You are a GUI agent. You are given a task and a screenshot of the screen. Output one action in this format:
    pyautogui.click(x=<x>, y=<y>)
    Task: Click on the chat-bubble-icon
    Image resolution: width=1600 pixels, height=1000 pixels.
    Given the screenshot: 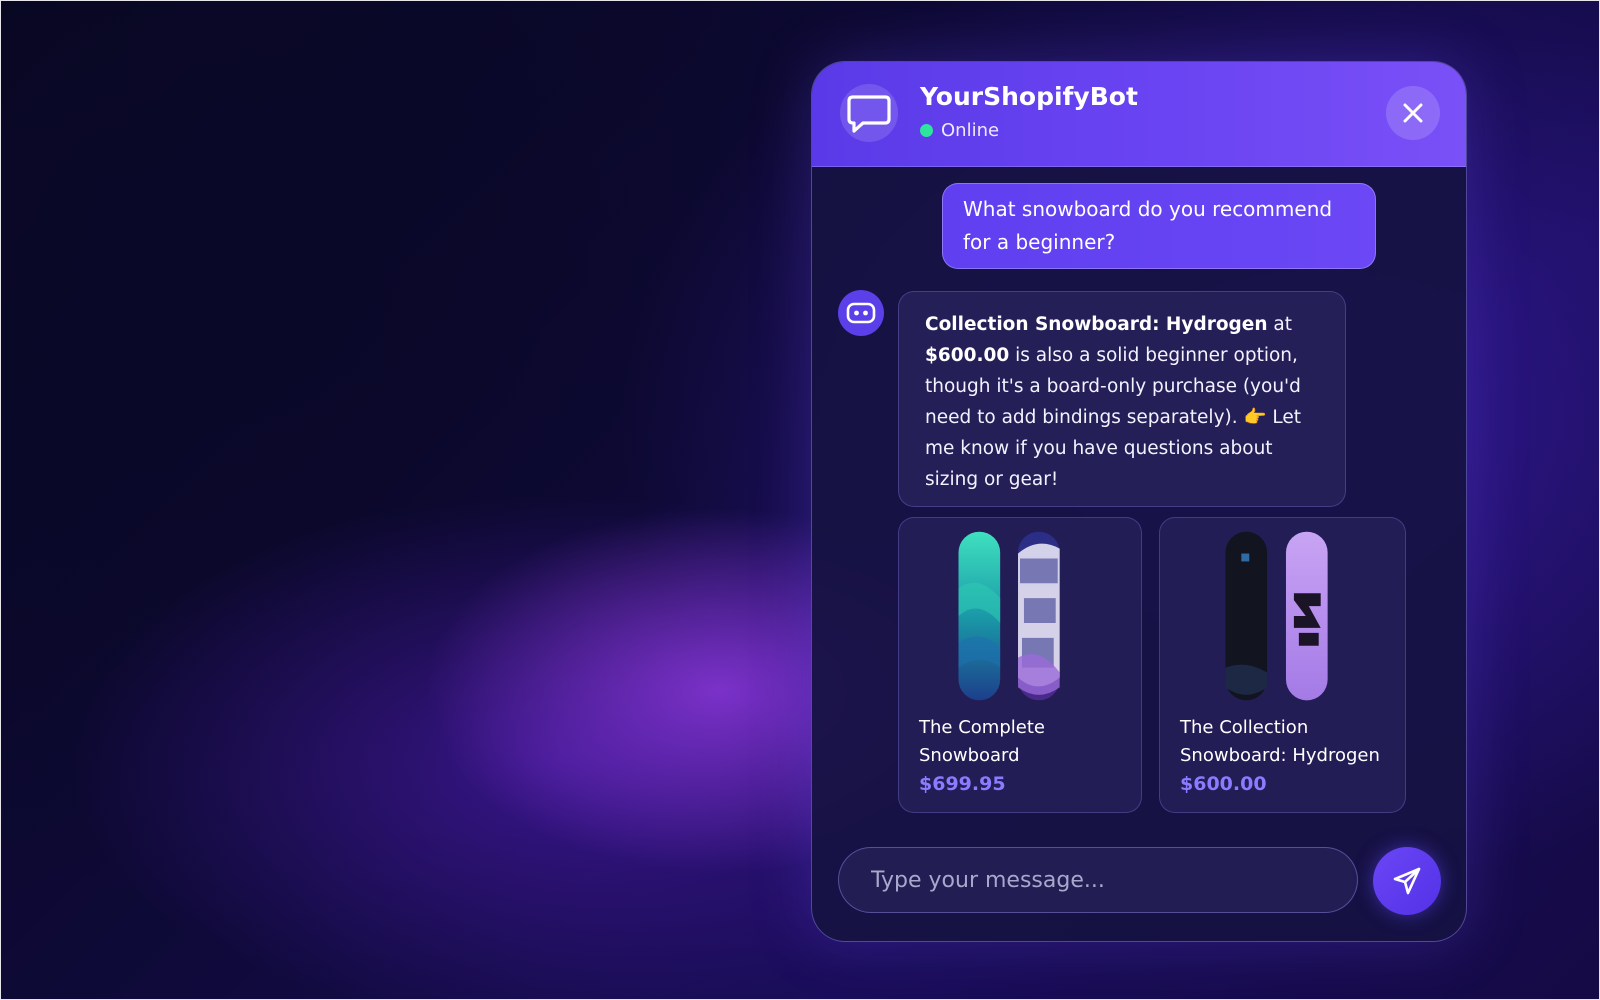 What is the action you would take?
    pyautogui.click(x=869, y=113)
    